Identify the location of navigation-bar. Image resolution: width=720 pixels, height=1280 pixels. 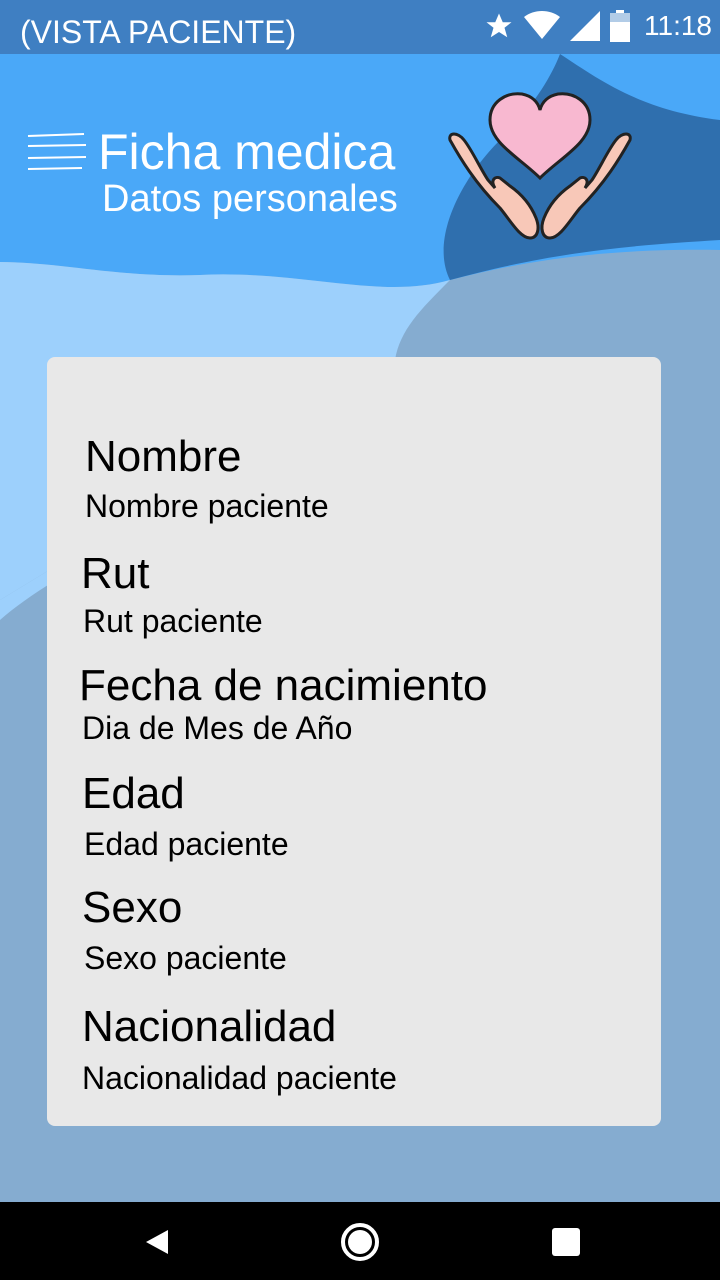
(360, 1241).